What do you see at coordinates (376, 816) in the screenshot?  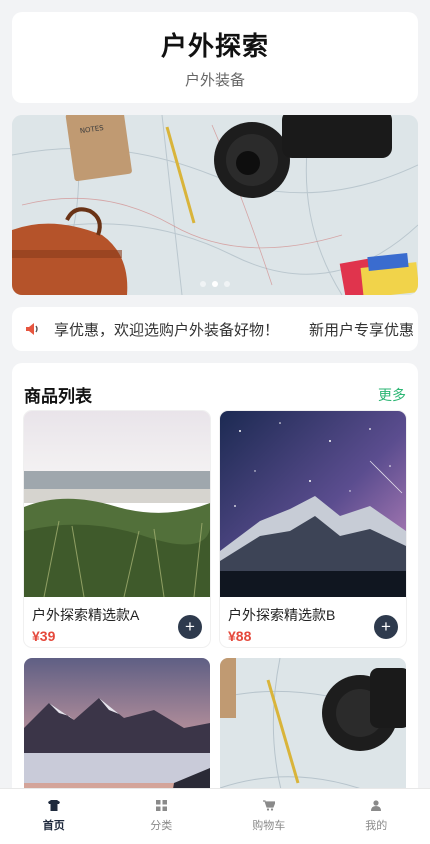 I see `tab-profile: 我的` at bounding box center [376, 816].